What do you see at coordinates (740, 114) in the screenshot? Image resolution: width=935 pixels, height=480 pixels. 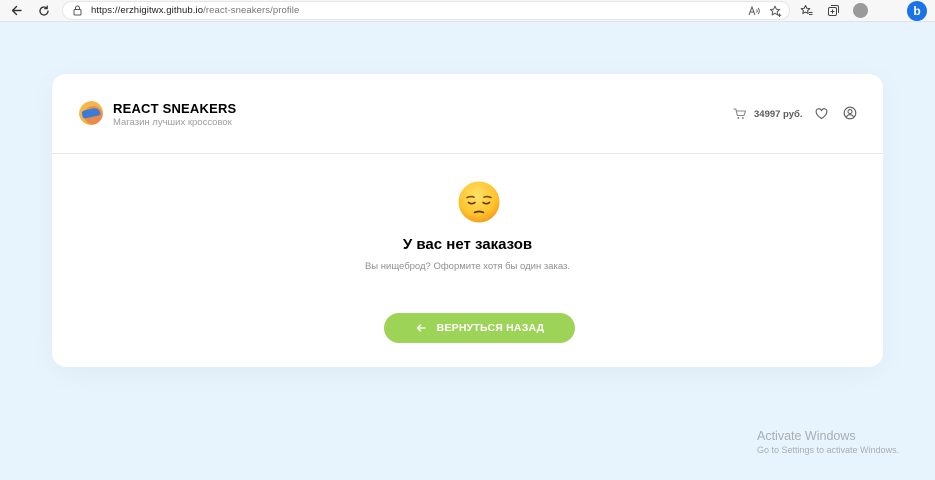 I see `cart-icon` at bounding box center [740, 114].